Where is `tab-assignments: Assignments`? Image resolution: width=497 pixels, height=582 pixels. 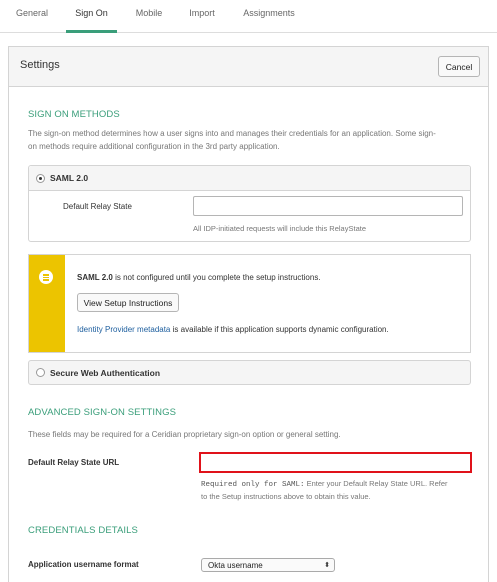
tab-assignments: Assignments is located at coordinates (269, 16).